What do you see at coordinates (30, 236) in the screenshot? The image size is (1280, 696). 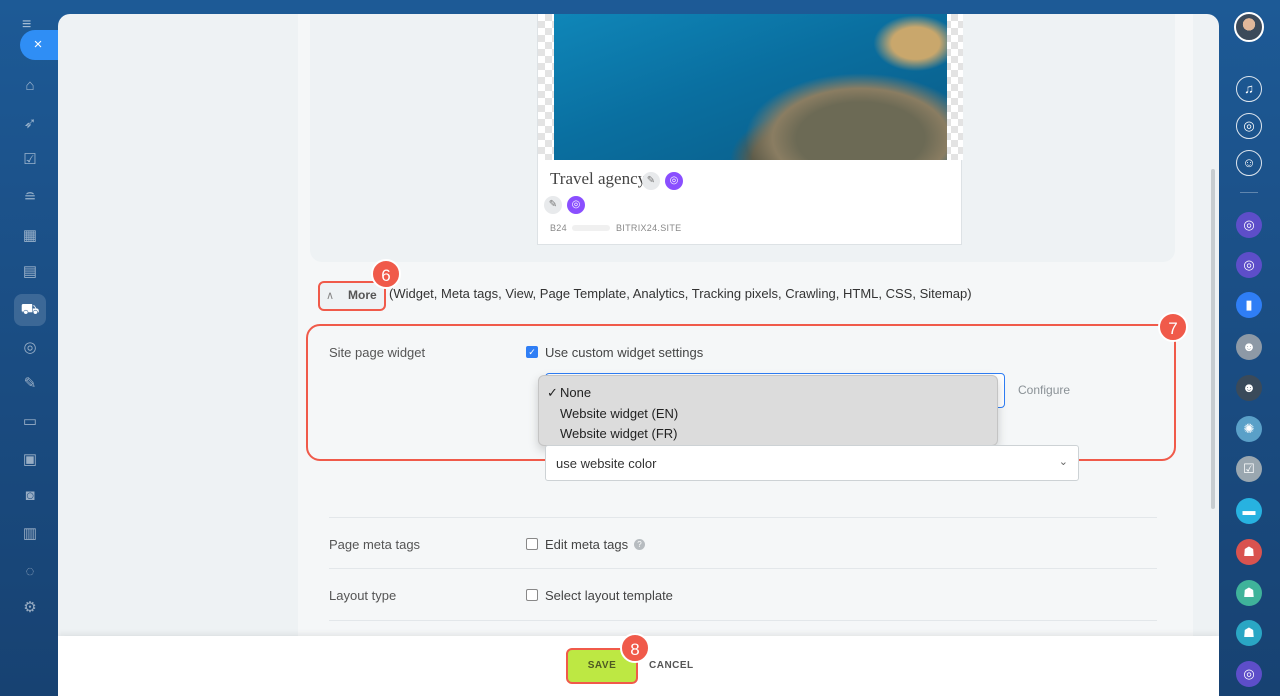 I see `calendar-icon: ▦` at bounding box center [30, 236].